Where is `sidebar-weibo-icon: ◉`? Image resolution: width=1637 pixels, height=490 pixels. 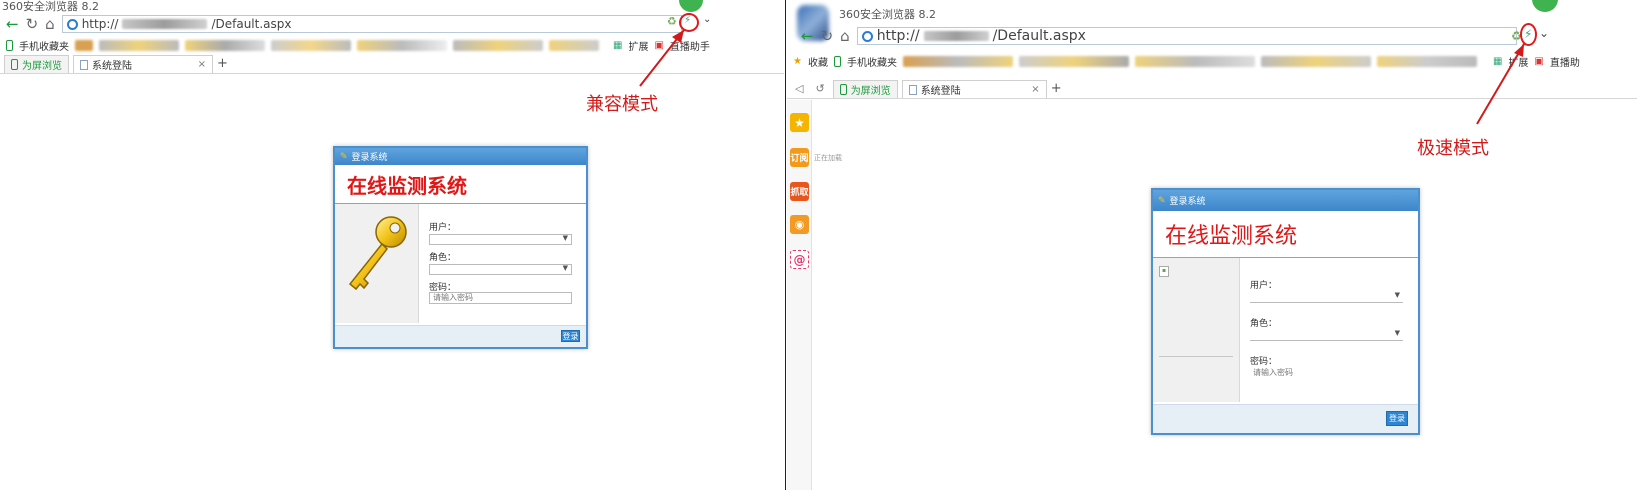 sidebar-weibo-icon: ◉ is located at coordinates (799, 224).